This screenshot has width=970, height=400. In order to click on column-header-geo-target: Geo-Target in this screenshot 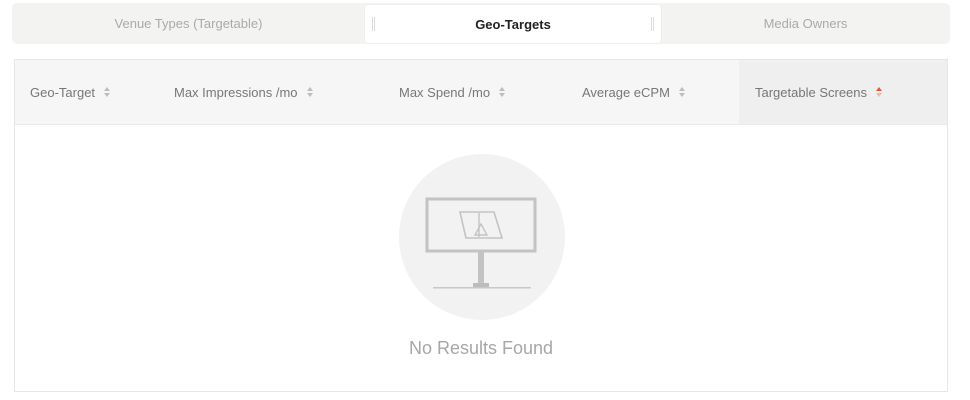, I will do `click(70, 92)`.